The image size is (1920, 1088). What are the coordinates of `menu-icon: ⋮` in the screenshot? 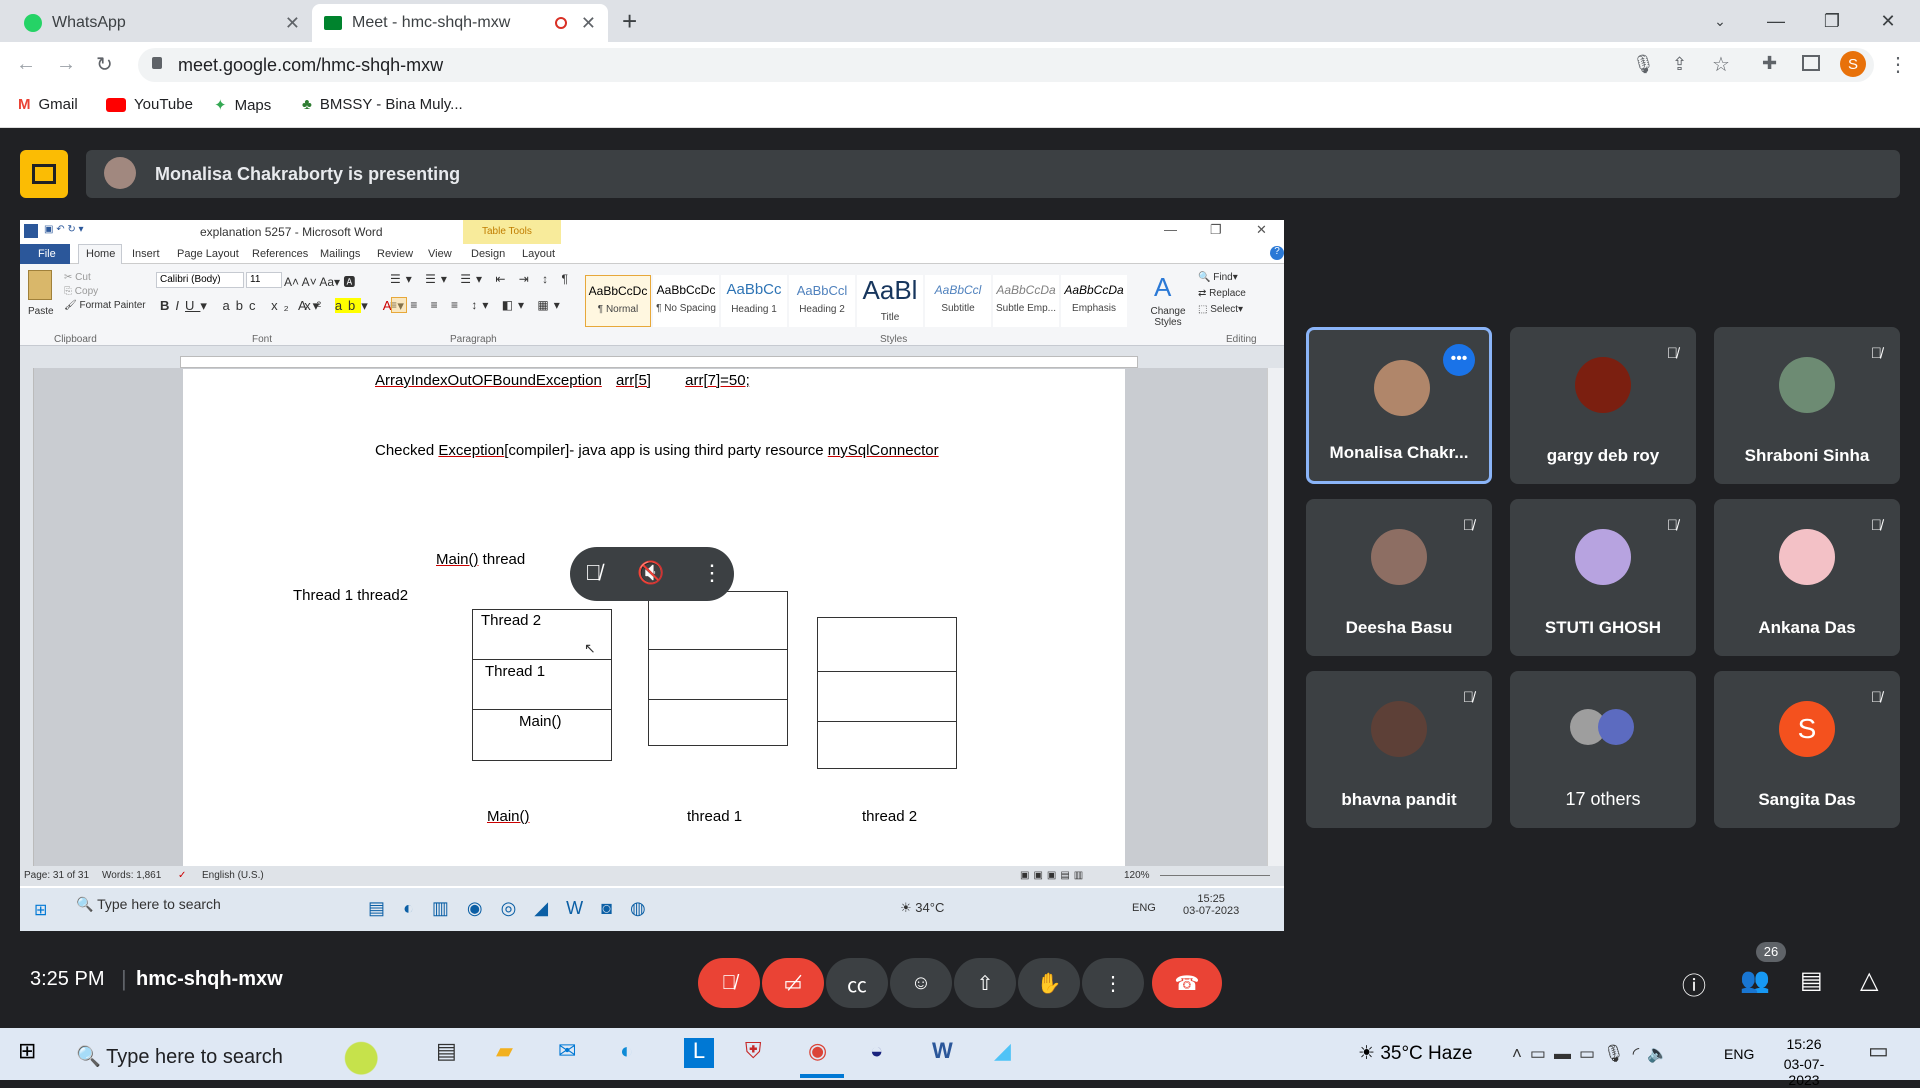 It's located at (1898, 64).